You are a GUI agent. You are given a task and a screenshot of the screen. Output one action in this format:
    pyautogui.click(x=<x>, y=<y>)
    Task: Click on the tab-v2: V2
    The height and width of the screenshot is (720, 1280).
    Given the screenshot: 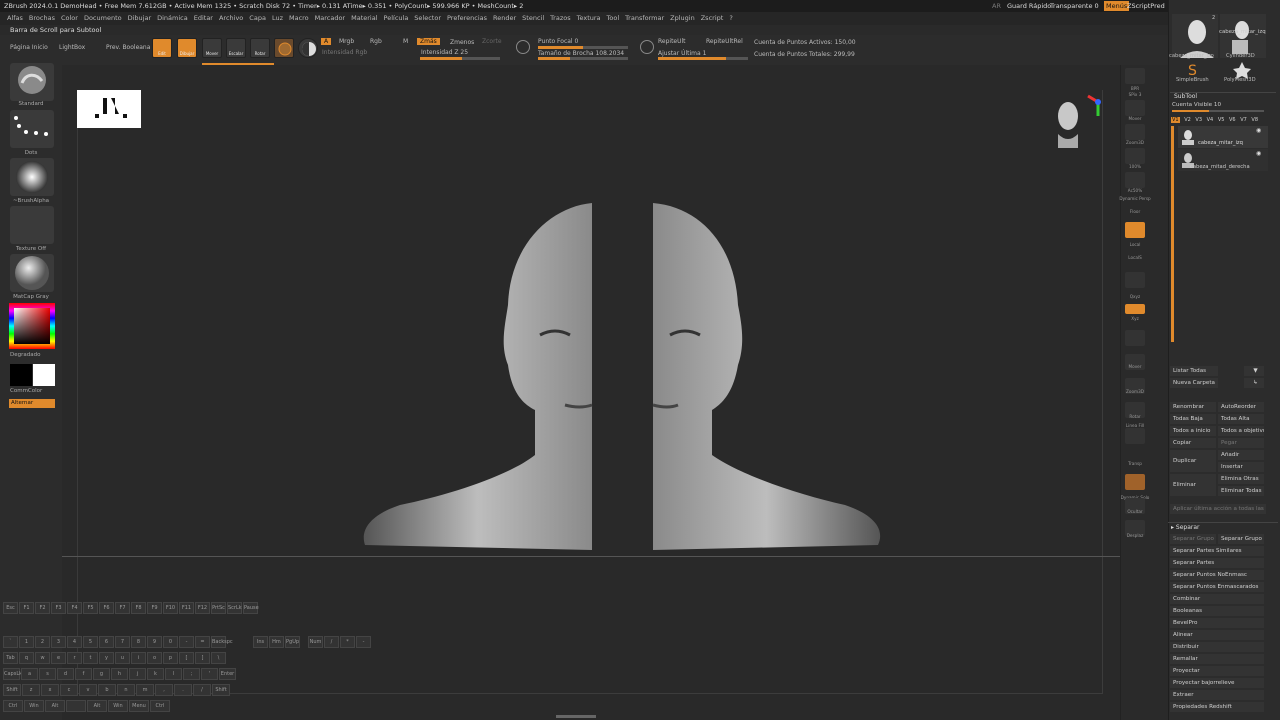 What is the action you would take?
    pyautogui.click(x=1187, y=120)
    